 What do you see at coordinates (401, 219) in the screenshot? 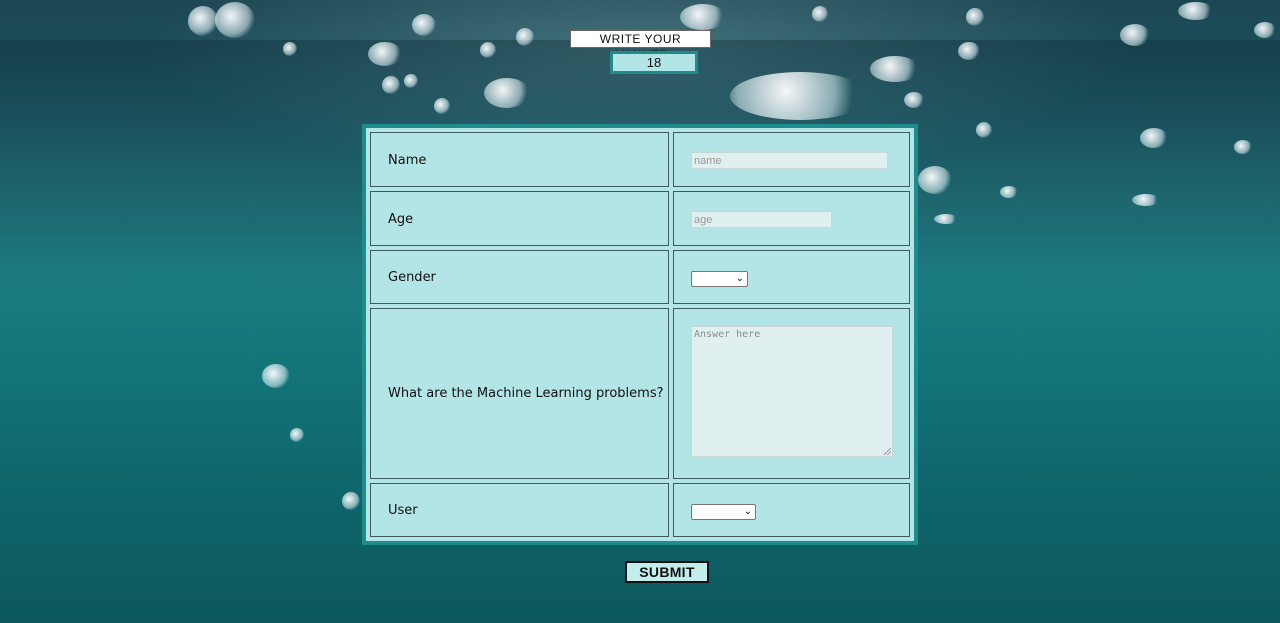
I see `age-label: Age` at bounding box center [401, 219].